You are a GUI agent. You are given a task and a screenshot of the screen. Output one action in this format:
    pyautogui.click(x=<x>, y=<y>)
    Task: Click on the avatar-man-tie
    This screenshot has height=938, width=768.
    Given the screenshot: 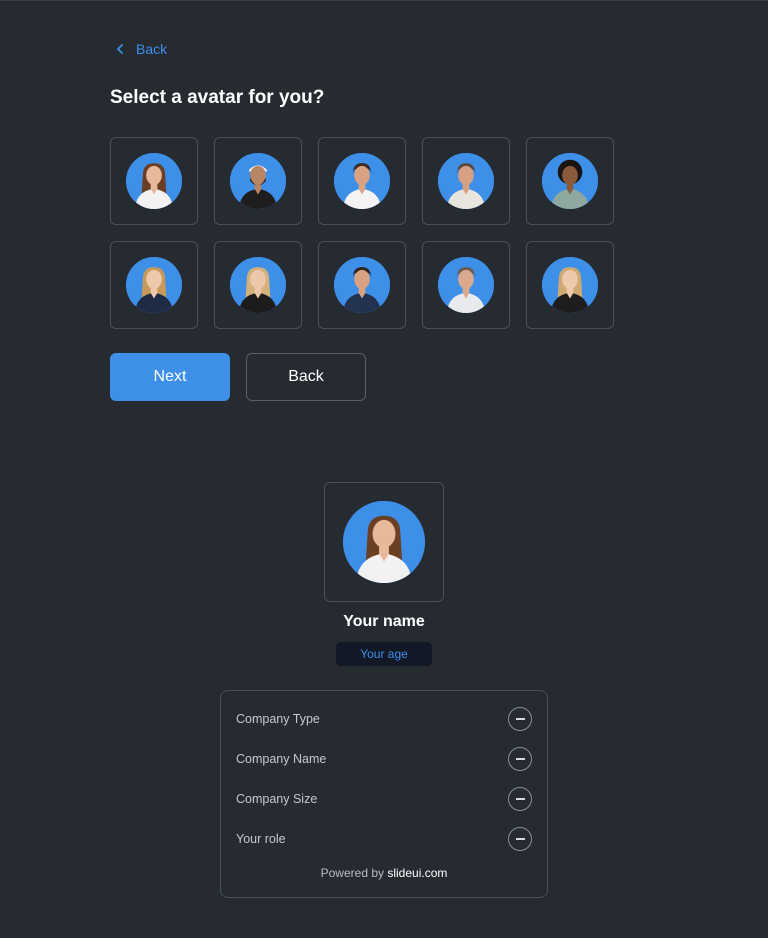 What is the action you would take?
    pyautogui.click(x=466, y=285)
    